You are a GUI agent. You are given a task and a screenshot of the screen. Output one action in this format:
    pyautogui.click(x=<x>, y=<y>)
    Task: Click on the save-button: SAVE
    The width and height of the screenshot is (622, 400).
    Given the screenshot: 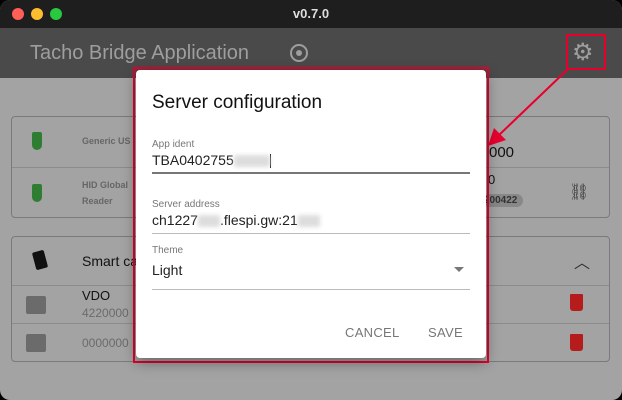 What is the action you would take?
    pyautogui.click(x=445, y=332)
    